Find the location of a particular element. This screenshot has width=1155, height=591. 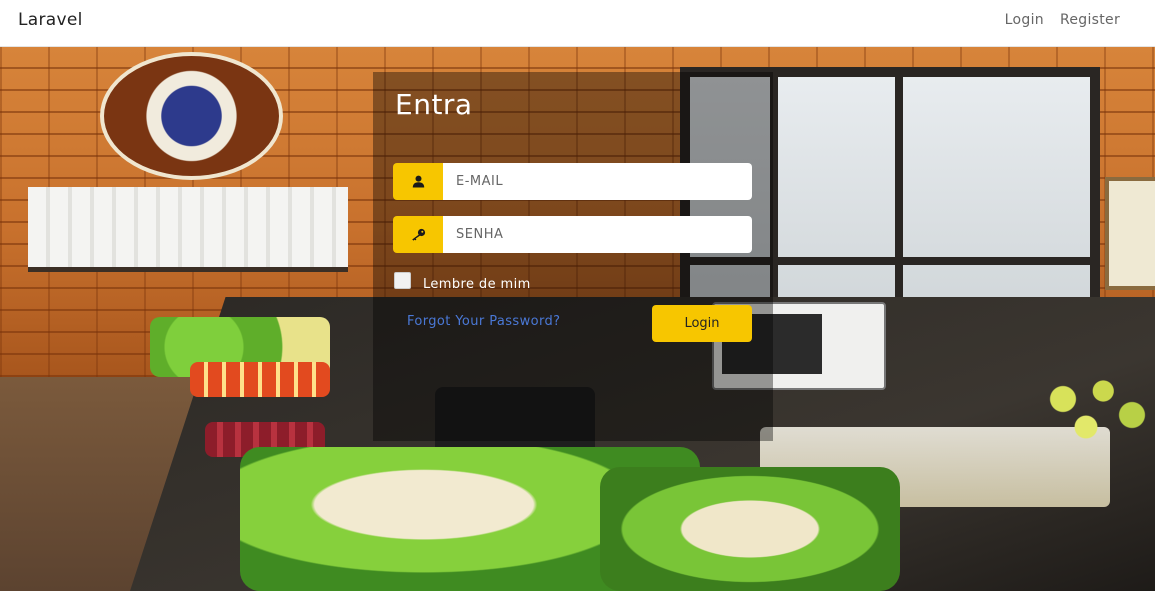

nav-login-link: Login is located at coordinates (1024, 20).